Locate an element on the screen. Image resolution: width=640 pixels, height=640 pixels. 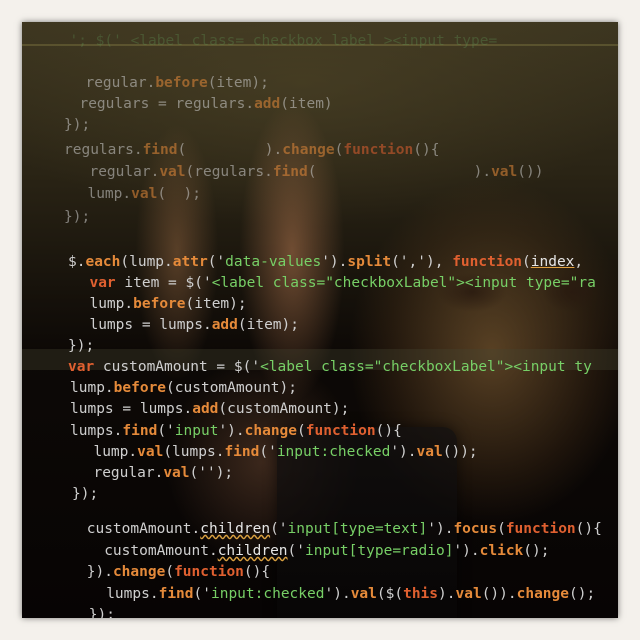
code-token: item = $(' is located at coordinates (163, 283).